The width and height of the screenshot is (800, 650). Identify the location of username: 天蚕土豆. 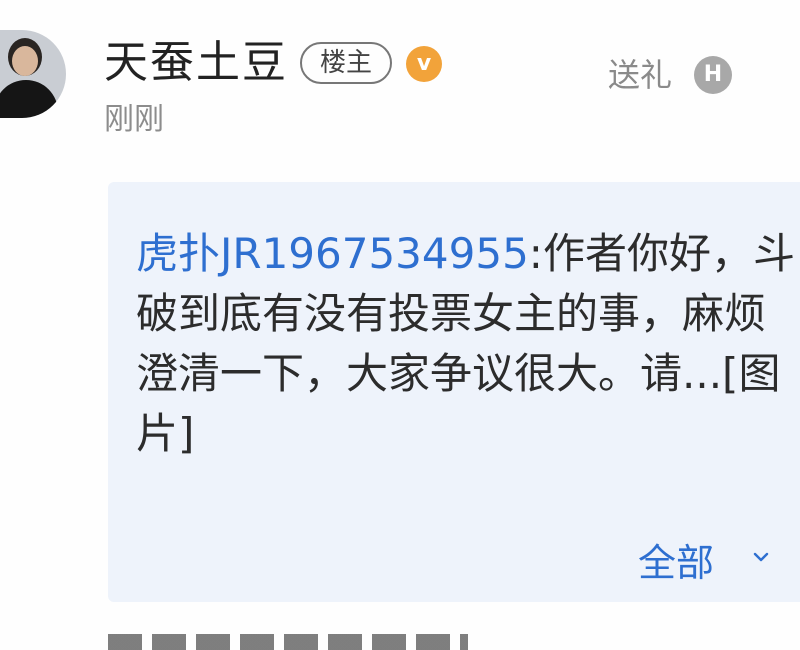
(196, 63).